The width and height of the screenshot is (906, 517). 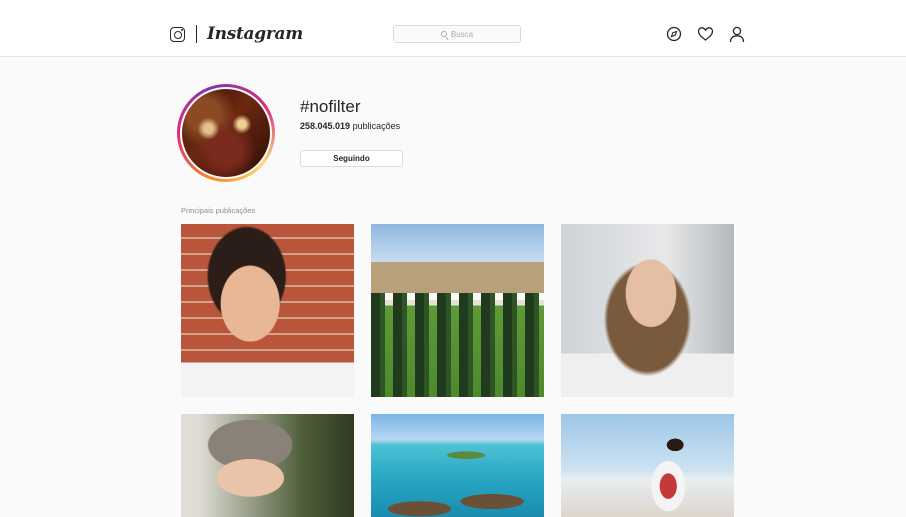 I want to click on instagram-wordmark: Instagram, so click(x=255, y=34).